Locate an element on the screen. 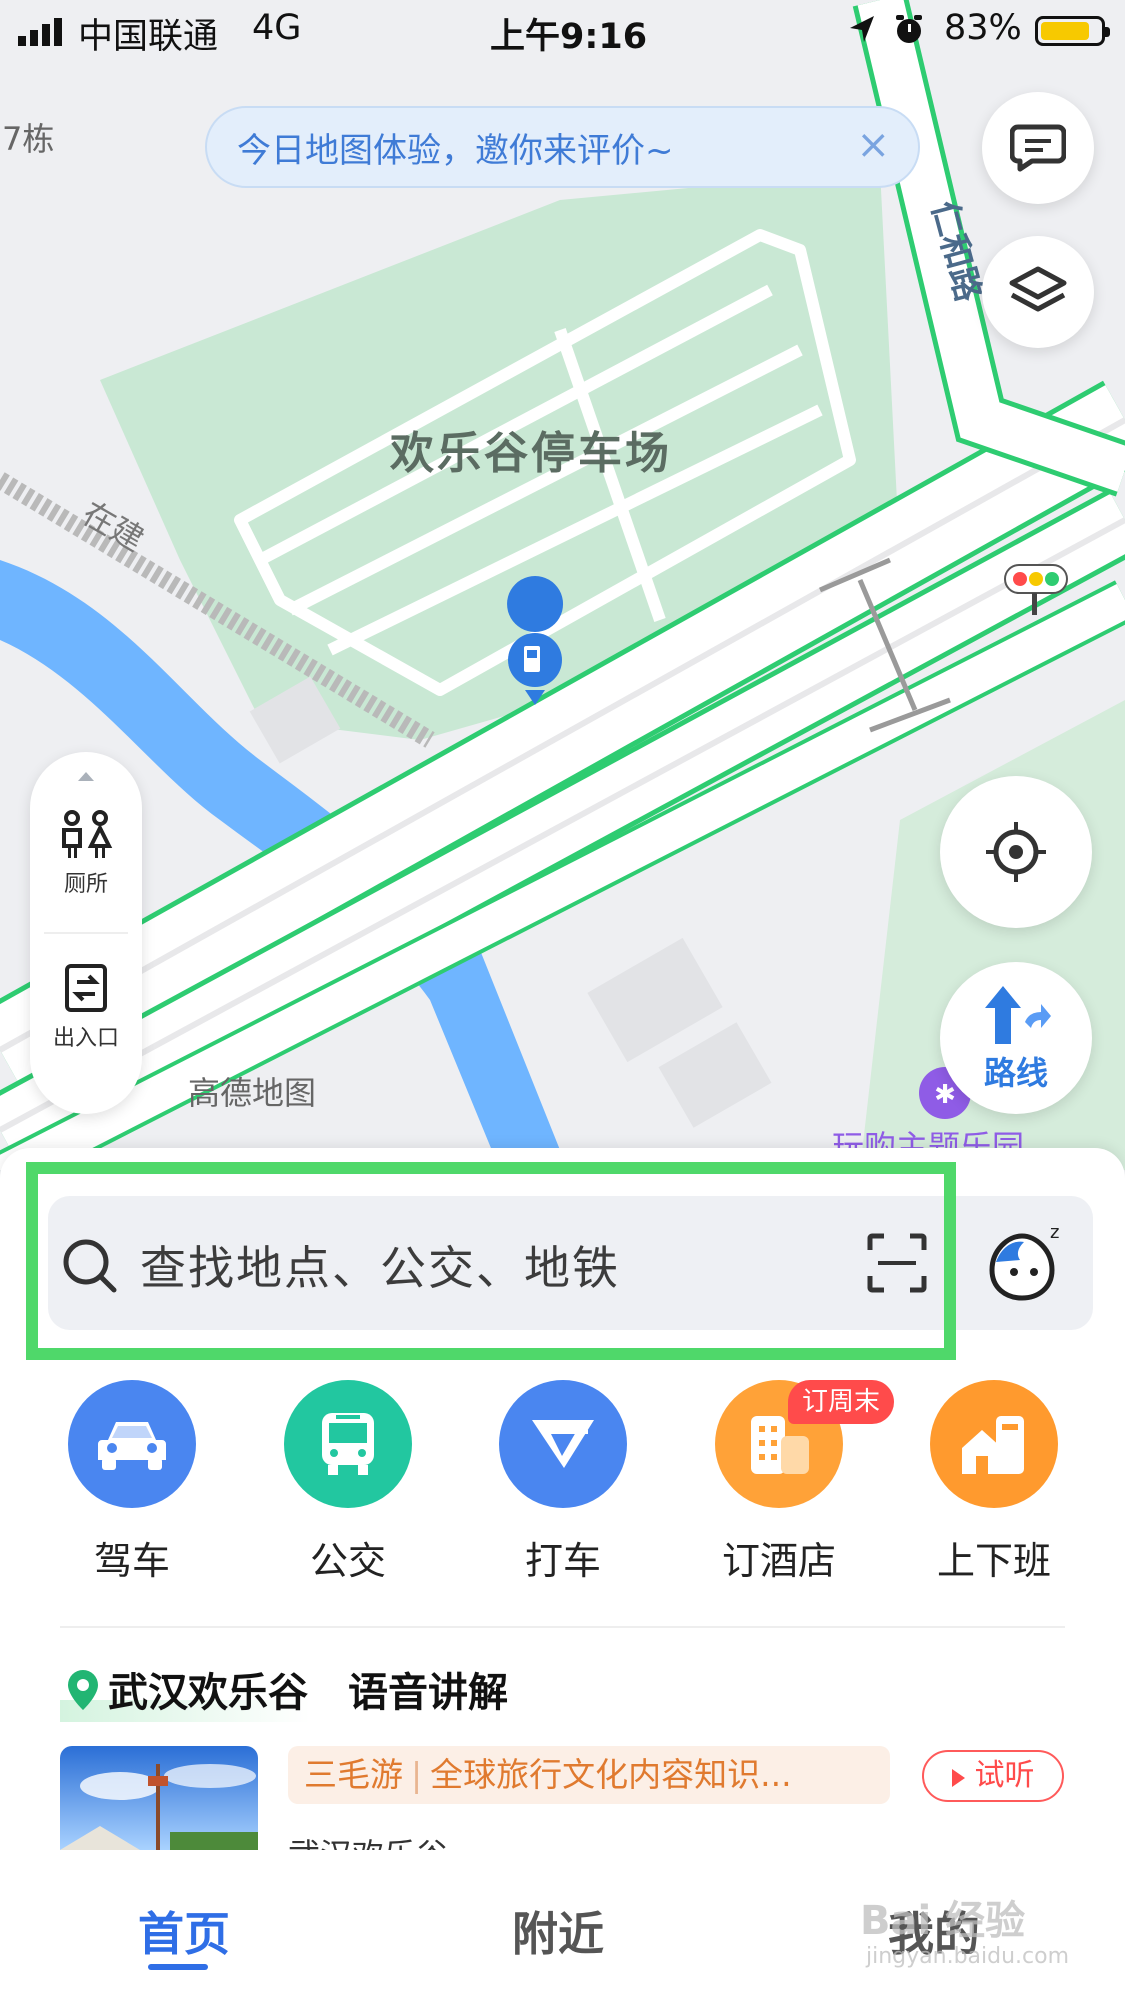 The width and height of the screenshot is (1125, 2001). route-arrow-icon is located at coordinates (1018, 1015).